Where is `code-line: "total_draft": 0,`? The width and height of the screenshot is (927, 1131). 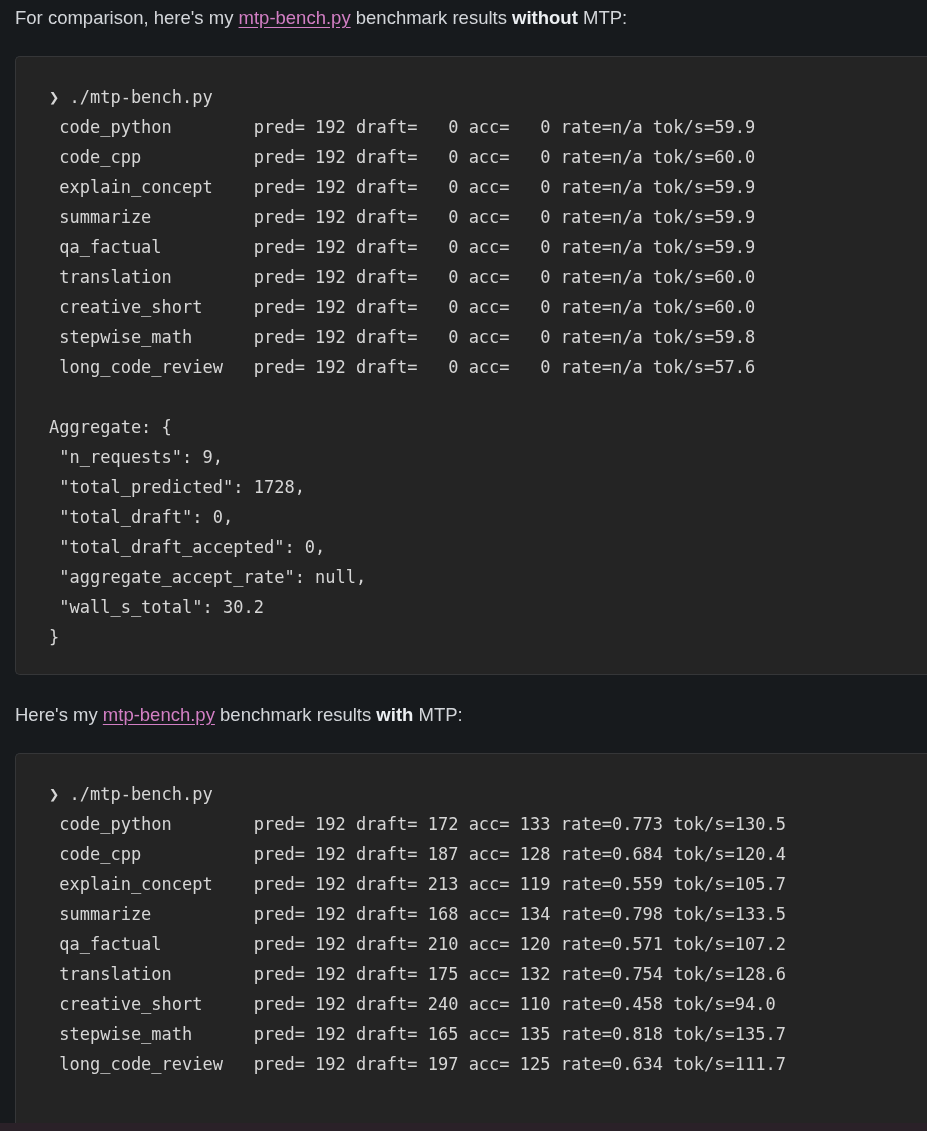
code-line: "total_draft": 0, is located at coordinates (146, 517).